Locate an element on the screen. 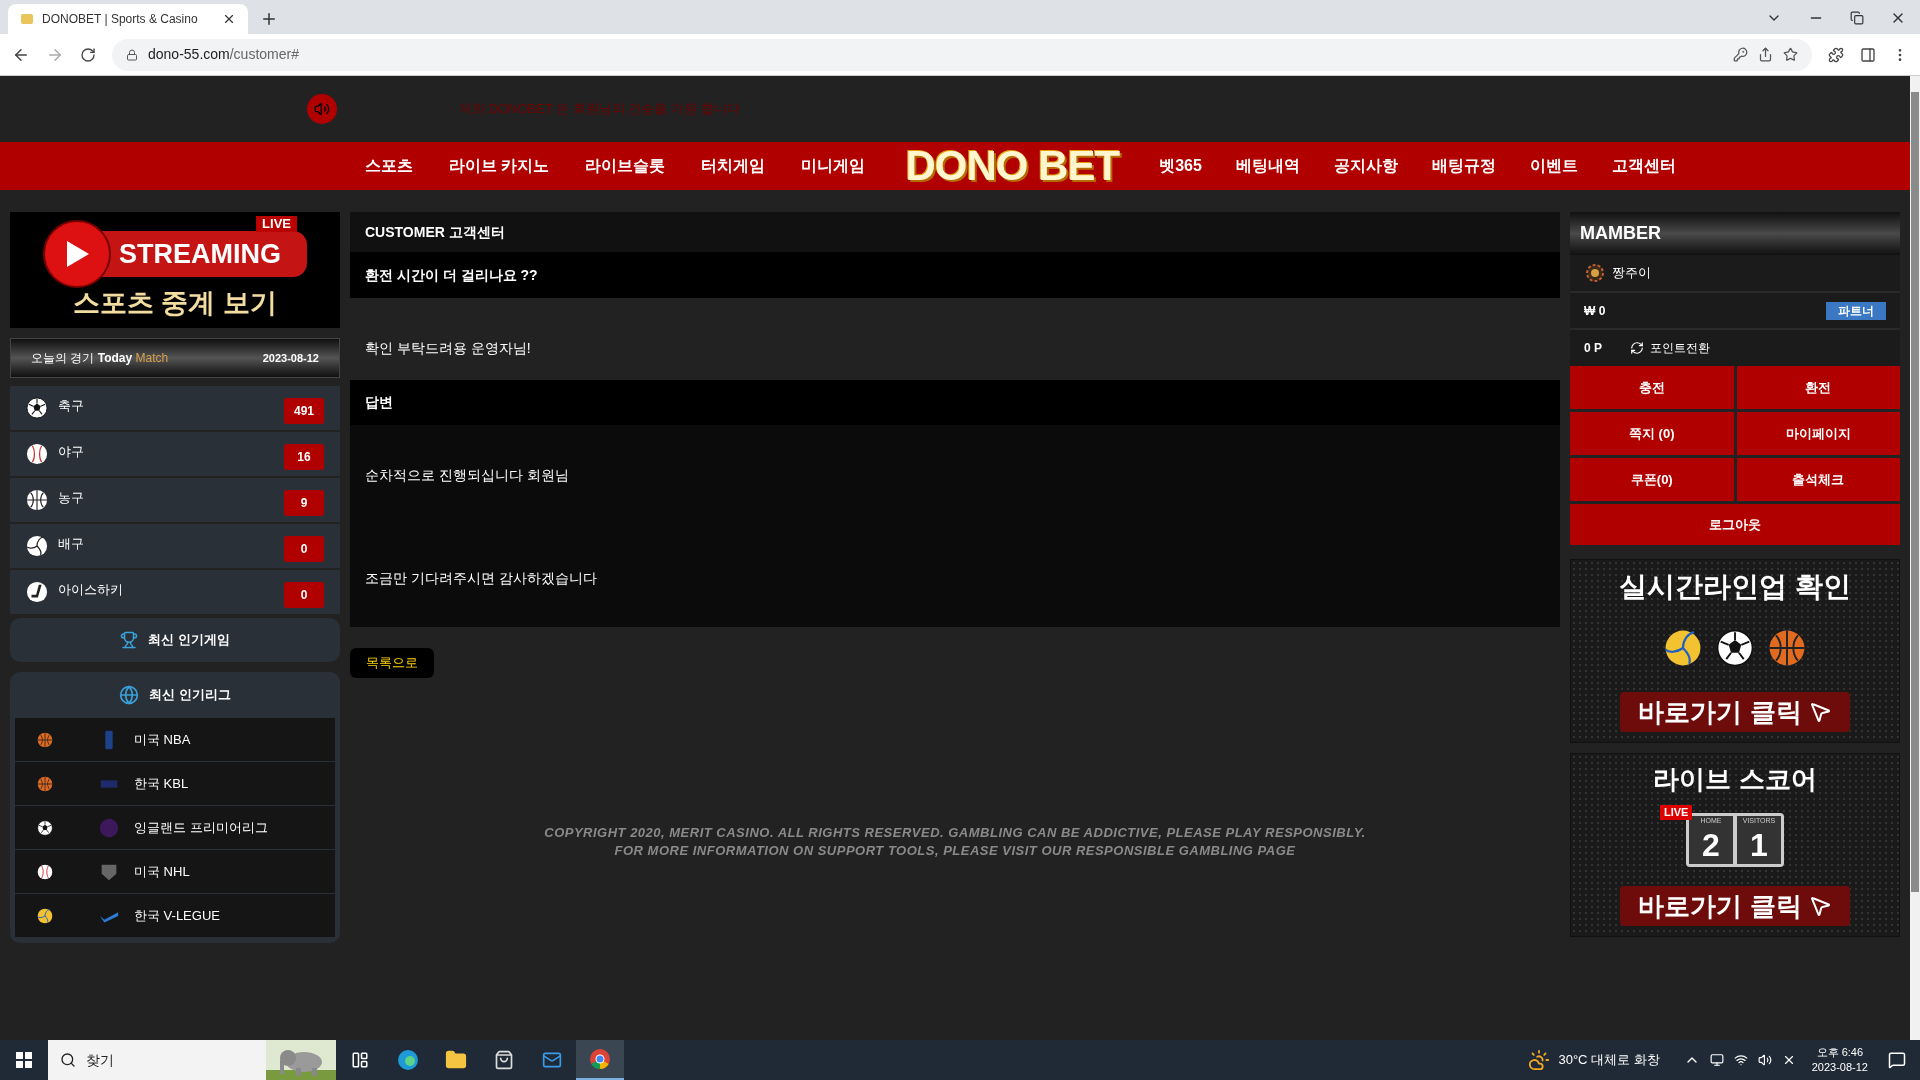  footer-text: COPYRIGHT 2020, MERIT CASINO. ALL RIGHTS RESERVED. GAMBLING CAN BE ADDICTIVE, PLEASE PLAY RESPONSIBLY. is located at coordinates (955, 833).